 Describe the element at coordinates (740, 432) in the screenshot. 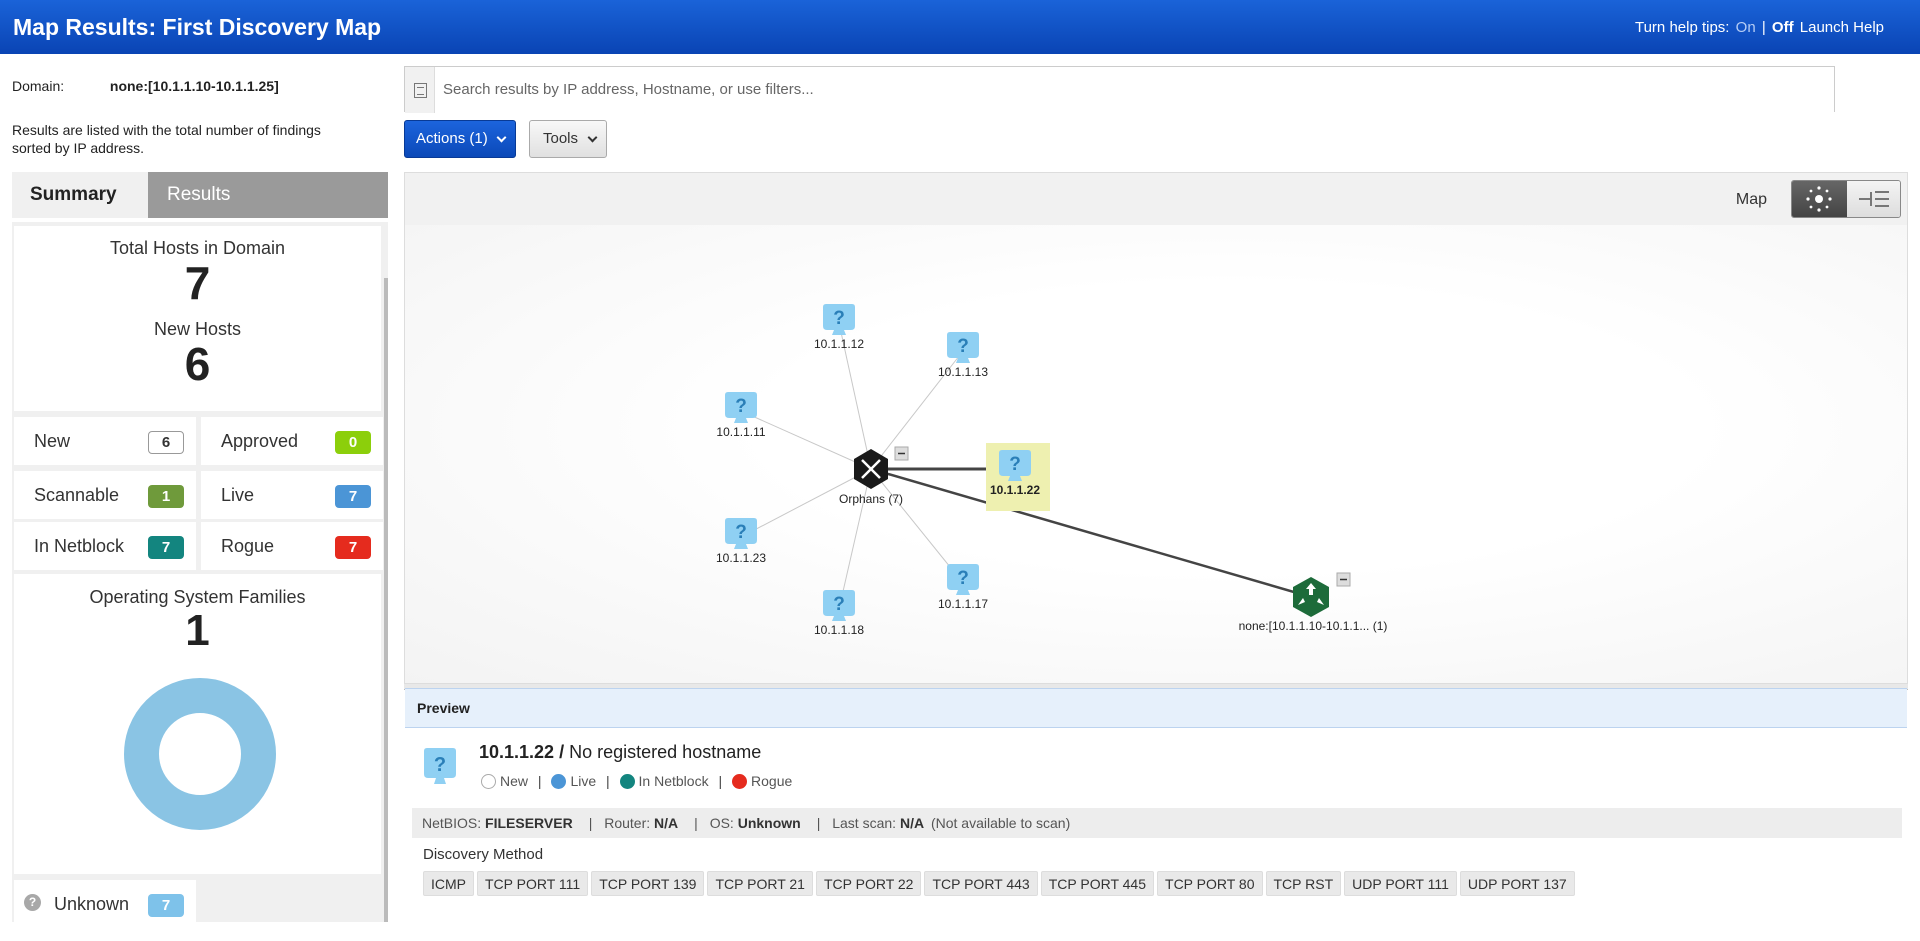

I see `host-node-label: 10.1.1.11` at that location.